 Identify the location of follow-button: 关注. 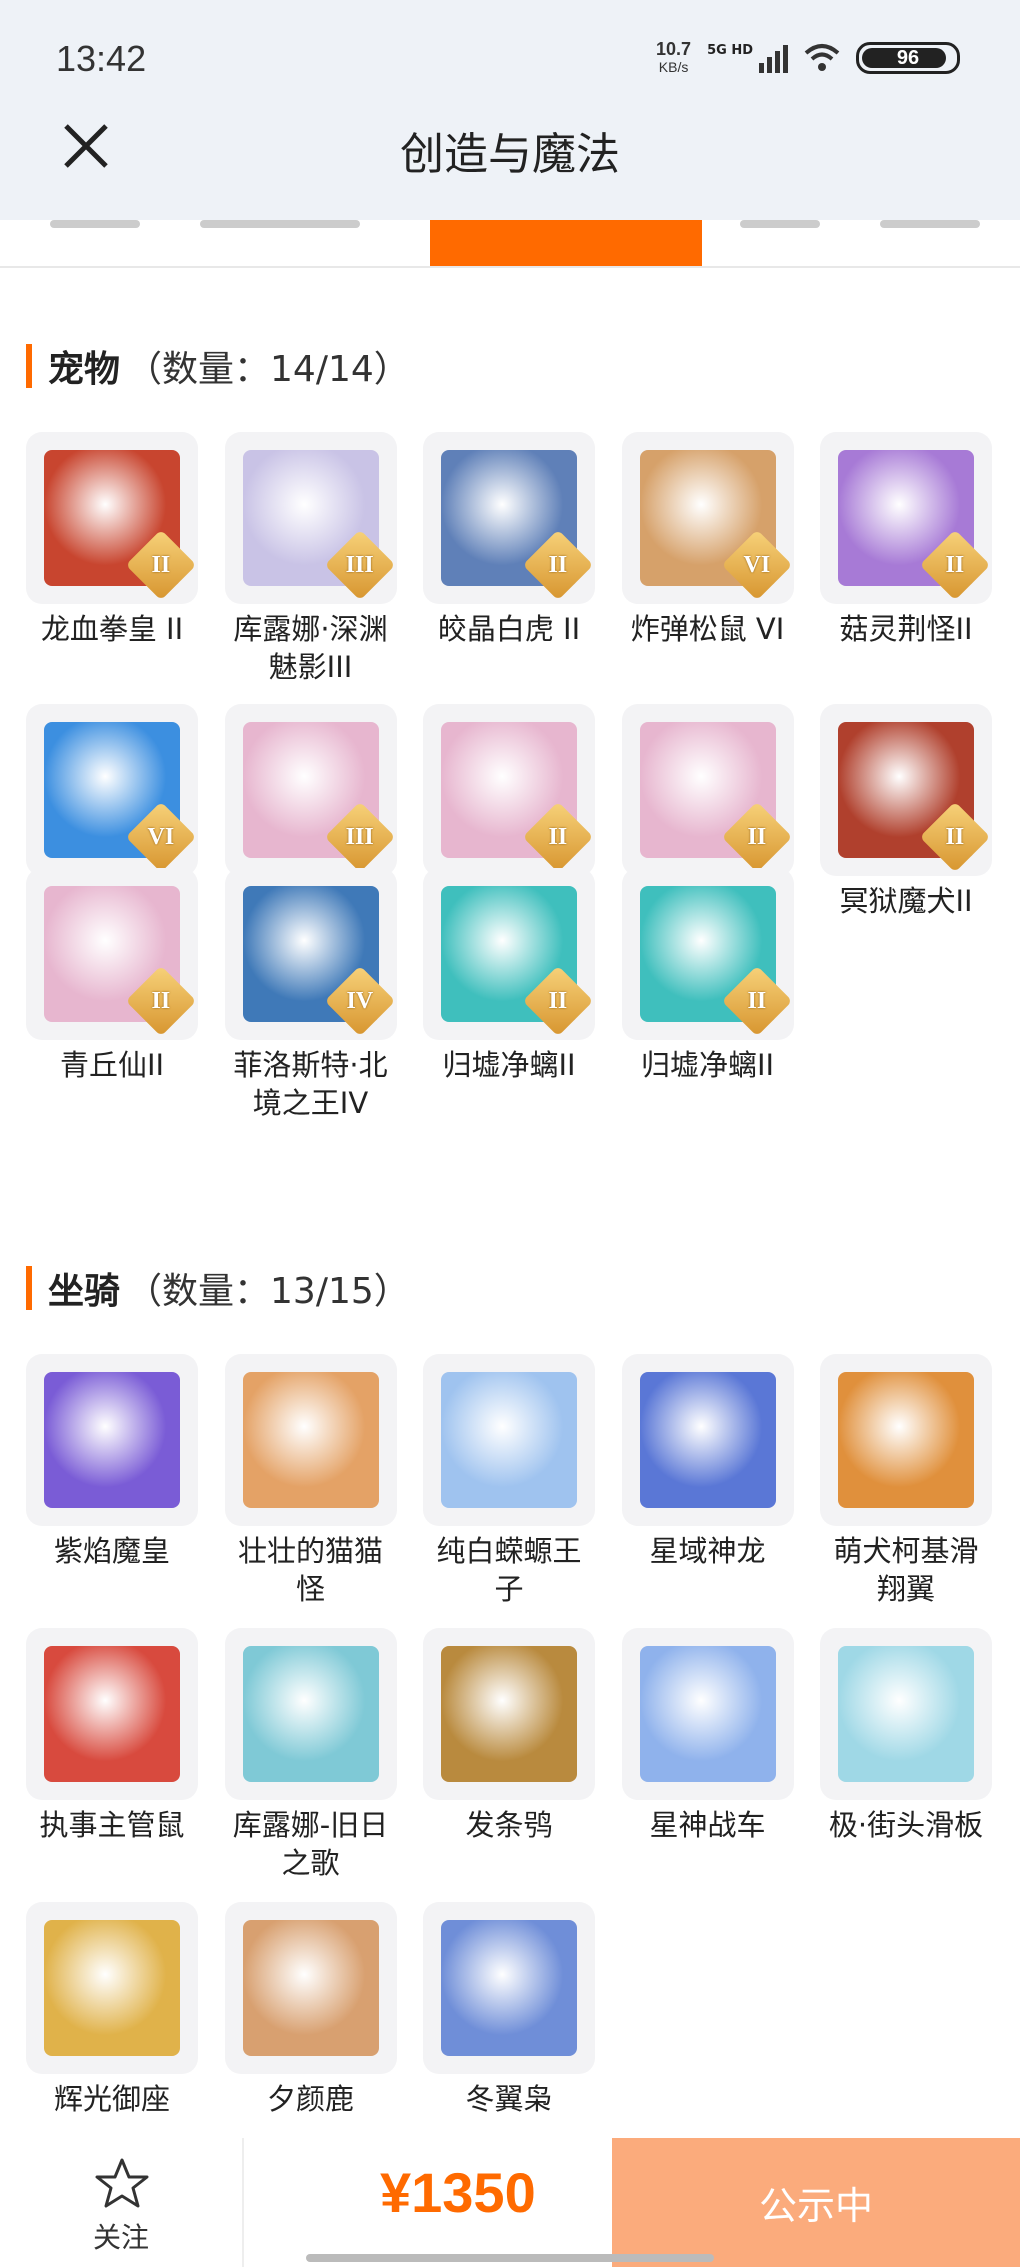
(122, 2202).